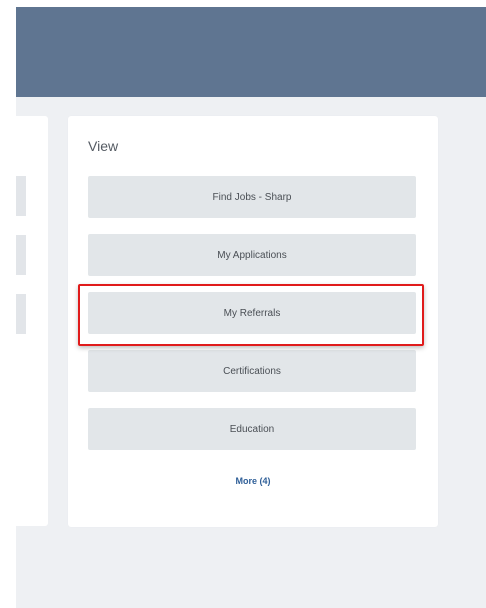  What do you see at coordinates (252, 371) in the screenshot?
I see `certifications-button: Certifications` at bounding box center [252, 371].